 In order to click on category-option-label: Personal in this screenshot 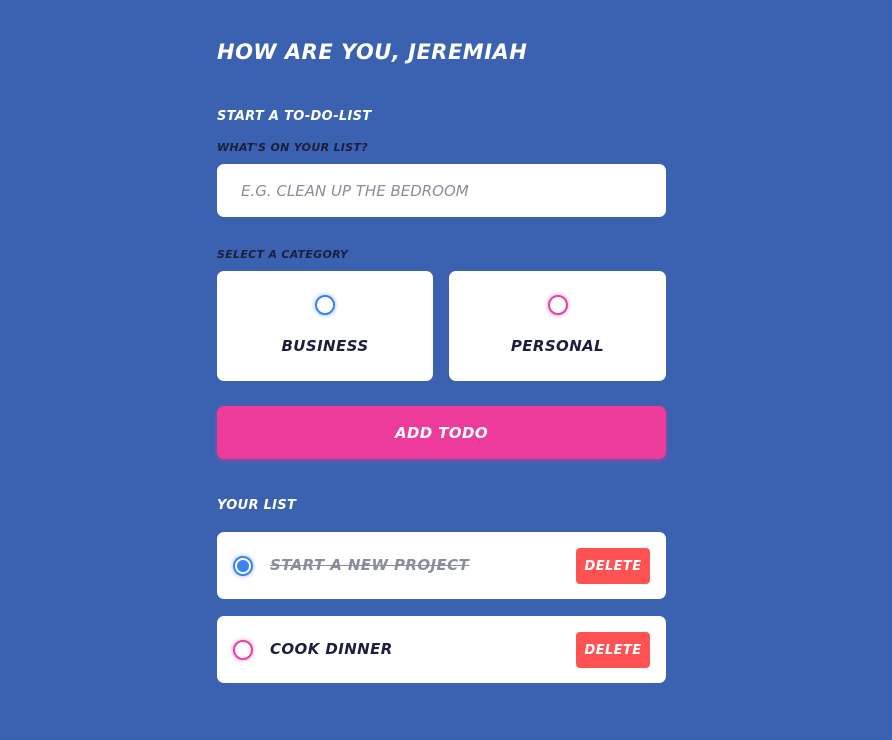, I will do `click(557, 346)`.